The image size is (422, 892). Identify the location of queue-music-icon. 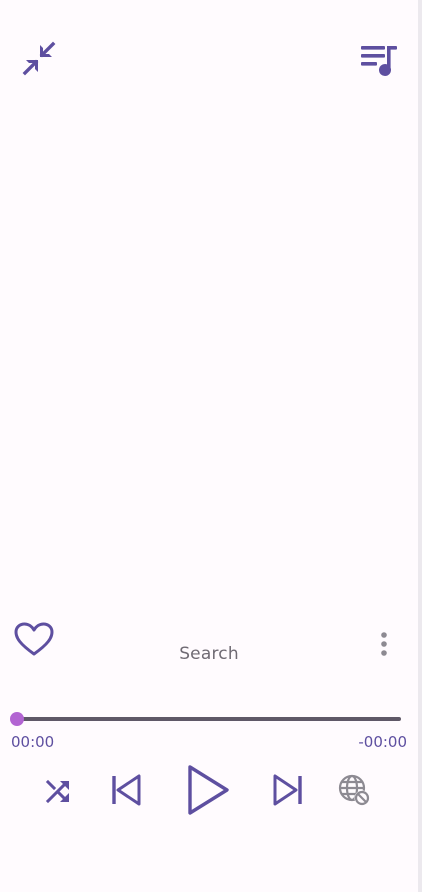
(379, 61).